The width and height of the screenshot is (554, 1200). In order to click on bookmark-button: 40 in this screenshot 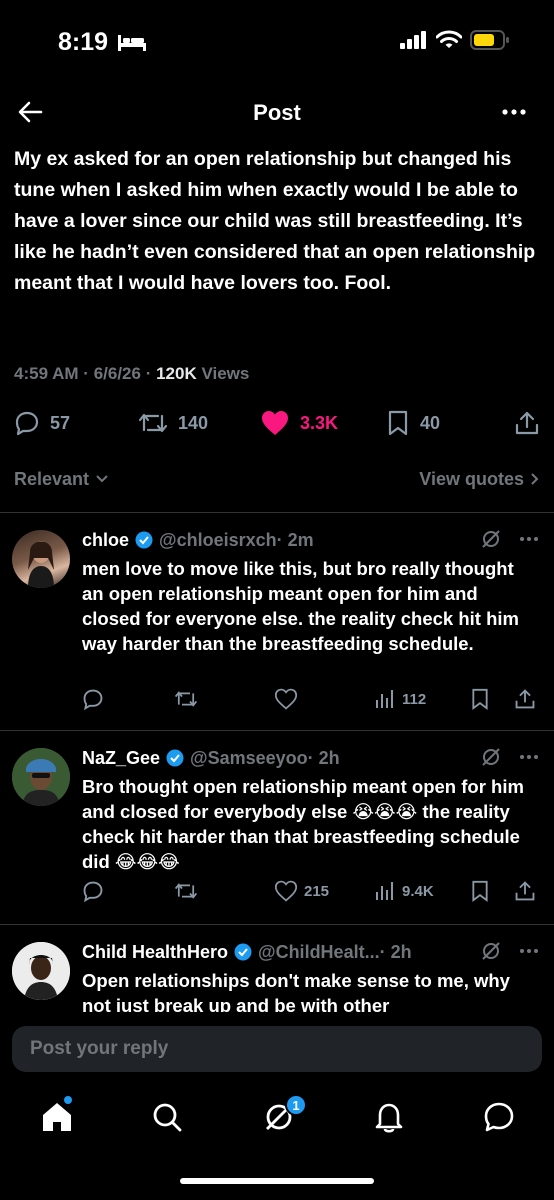, I will do `click(413, 423)`.